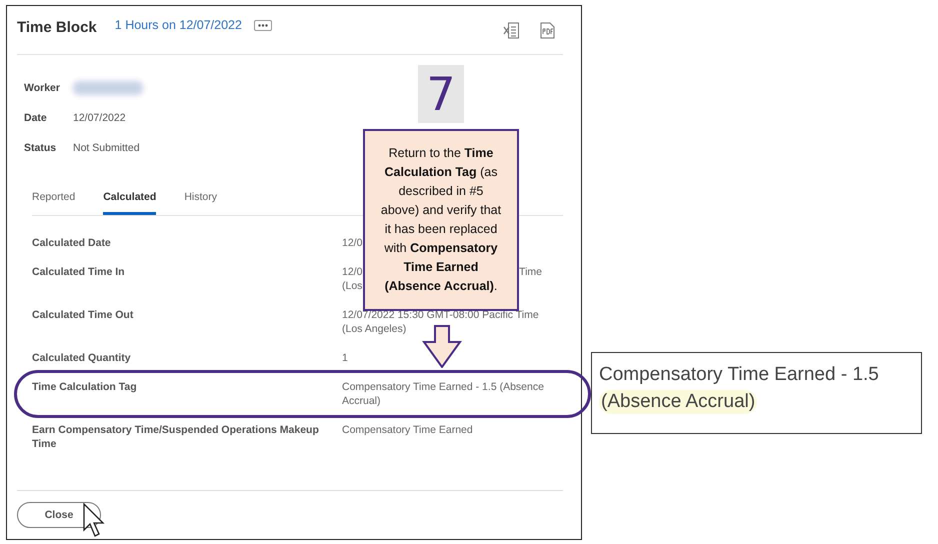  What do you see at coordinates (547, 30) in the screenshot?
I see `pdf-icon` at bounding box center [547, 30].